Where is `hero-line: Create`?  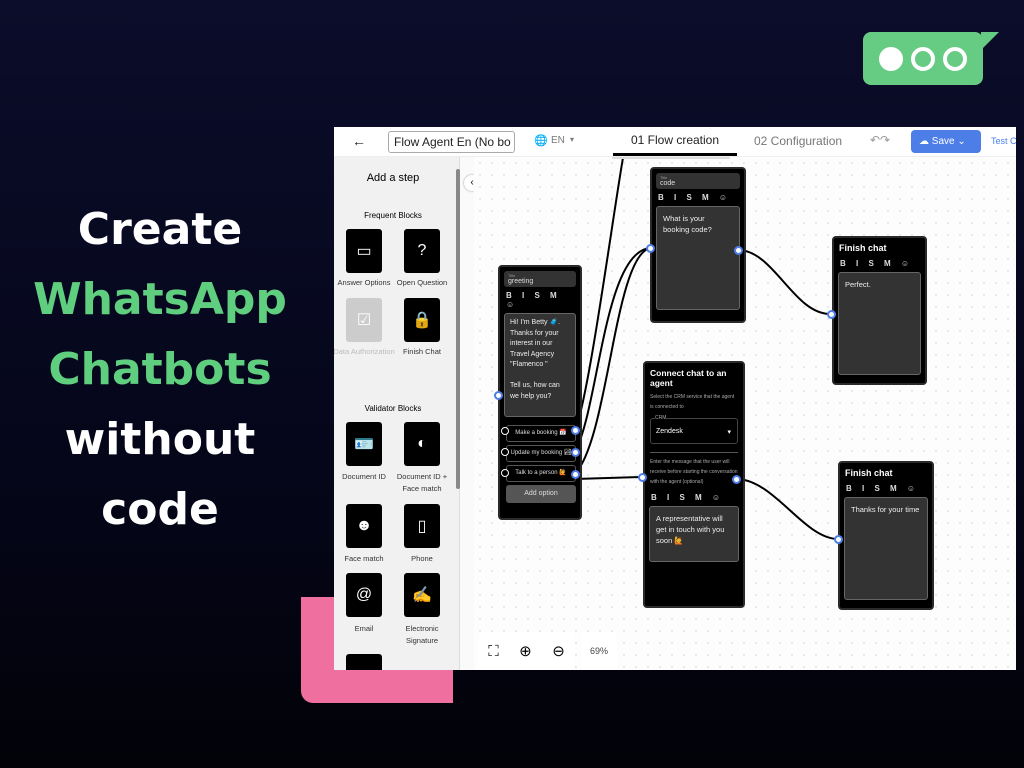 hero-line: Create is located at coordinates (160, 229).